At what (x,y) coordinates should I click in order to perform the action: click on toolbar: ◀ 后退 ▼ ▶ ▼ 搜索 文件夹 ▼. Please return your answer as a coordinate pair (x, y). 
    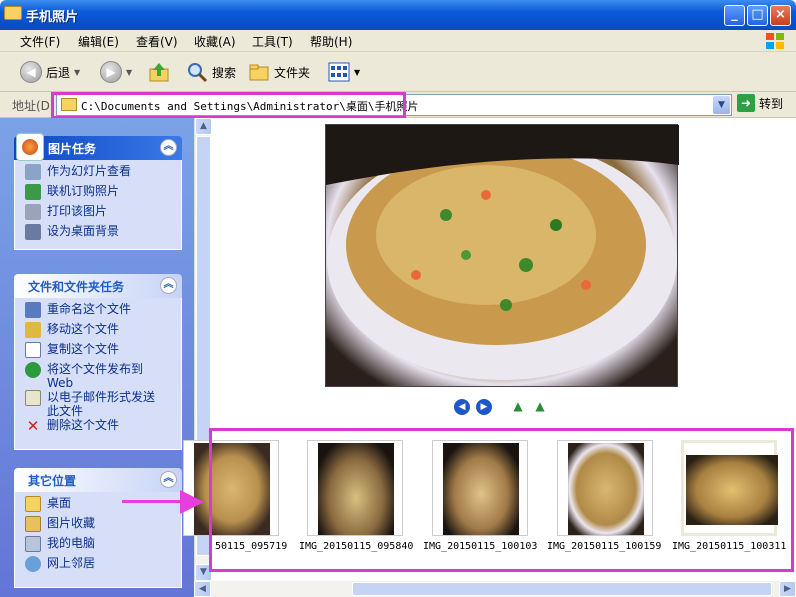
    Looking at the image, I should click on (398, 72).